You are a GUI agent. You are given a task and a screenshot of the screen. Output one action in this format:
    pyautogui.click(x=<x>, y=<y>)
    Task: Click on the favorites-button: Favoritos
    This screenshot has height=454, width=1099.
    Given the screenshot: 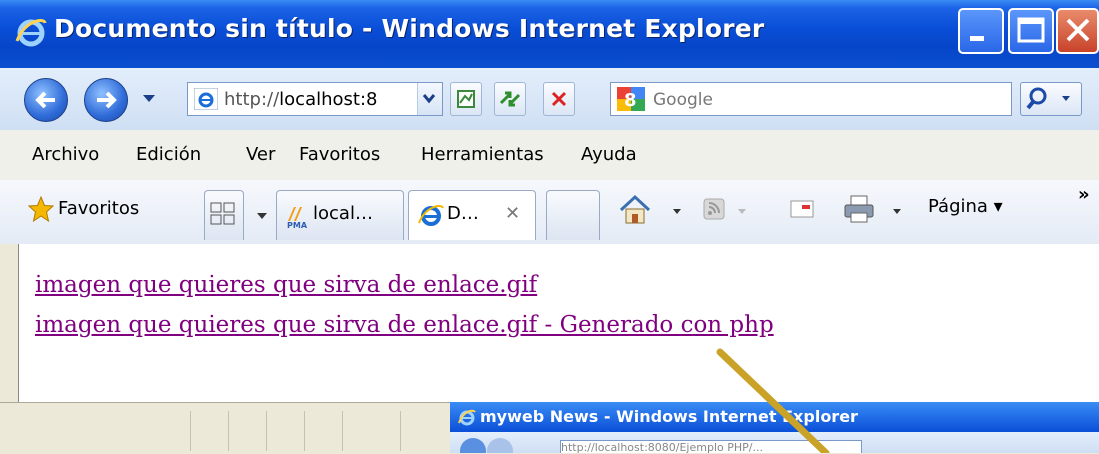 What is the action you would take?
    pyautogui.click(x=83, y=209)
    